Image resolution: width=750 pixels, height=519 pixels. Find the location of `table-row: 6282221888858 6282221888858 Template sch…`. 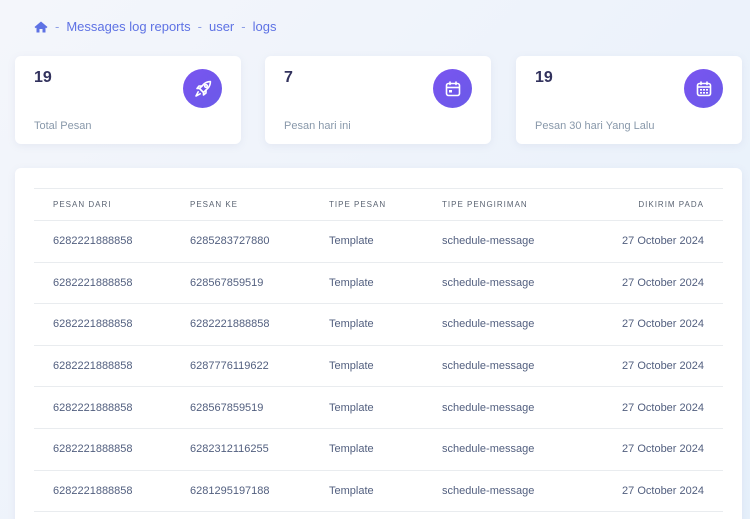

table-row: 6282221888858 6282221888858 Template sch… is located at coordinates (378, 325).